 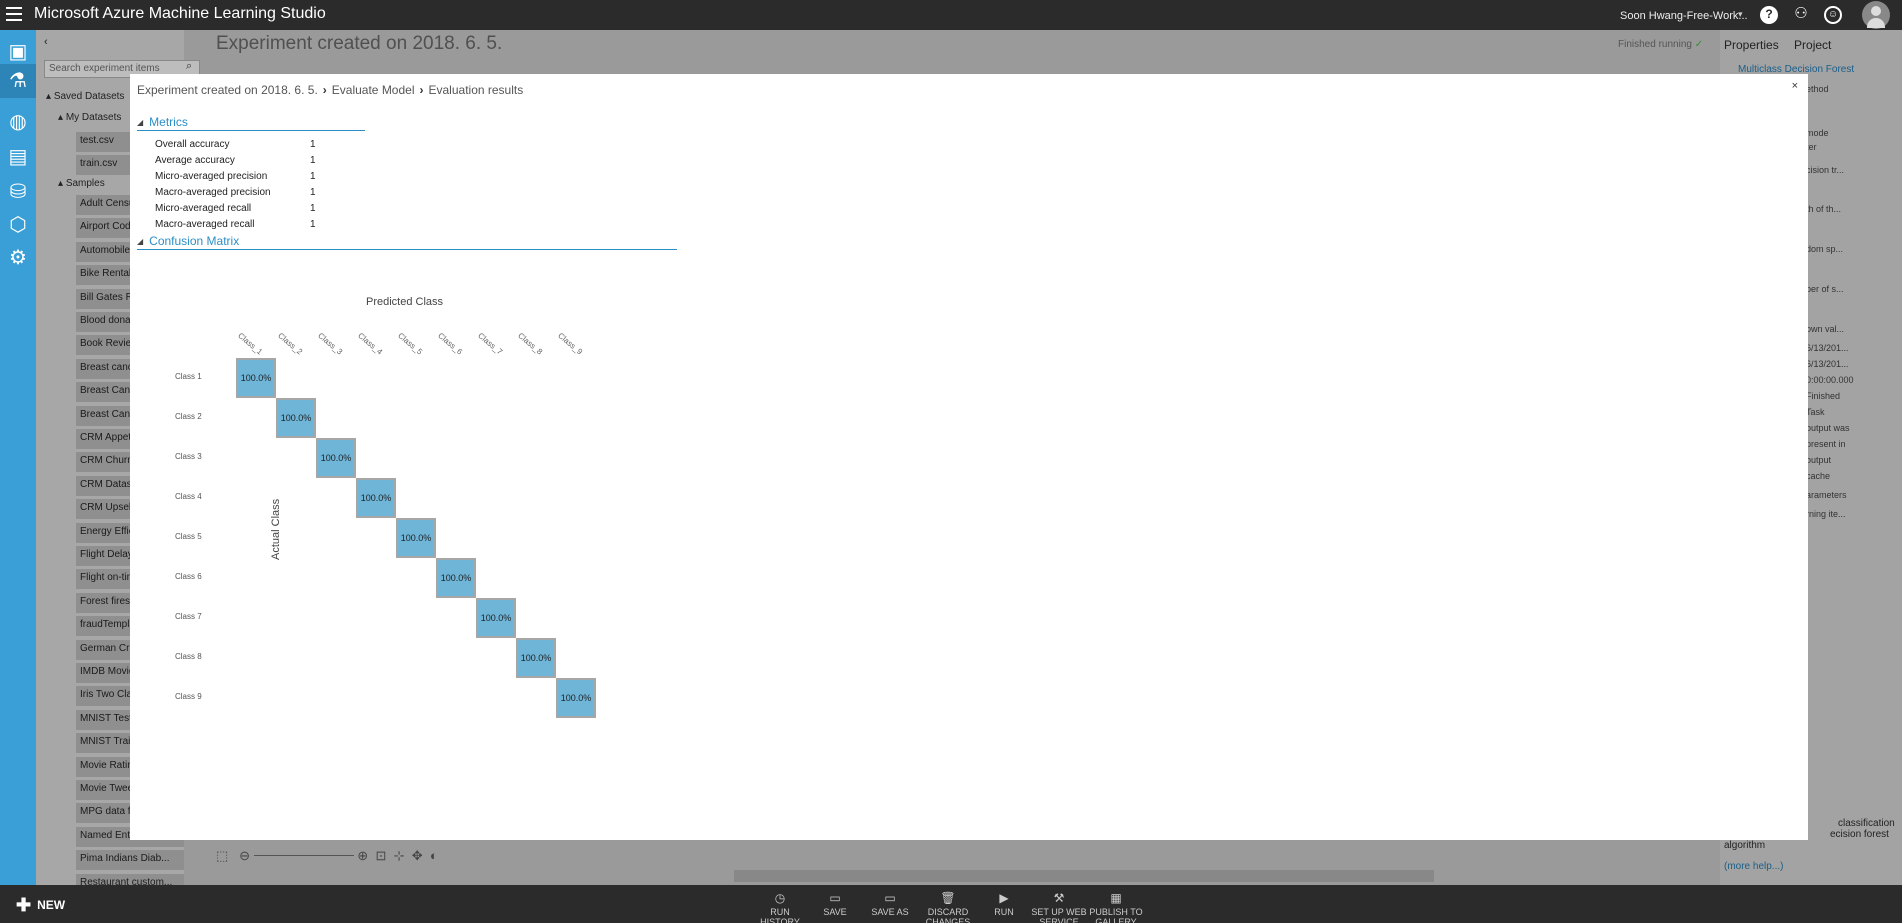 I want to click on button-label: SAVE, so click(x=835, y=912).